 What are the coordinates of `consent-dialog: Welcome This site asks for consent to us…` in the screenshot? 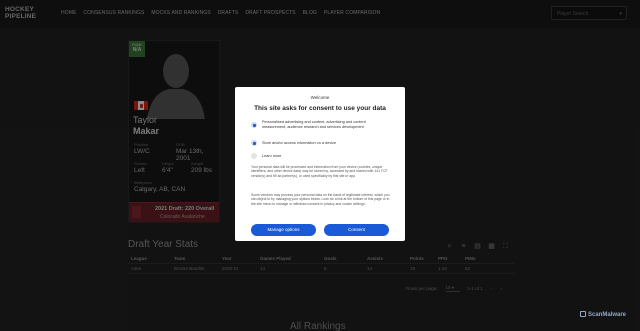 It's located at (320, 164).